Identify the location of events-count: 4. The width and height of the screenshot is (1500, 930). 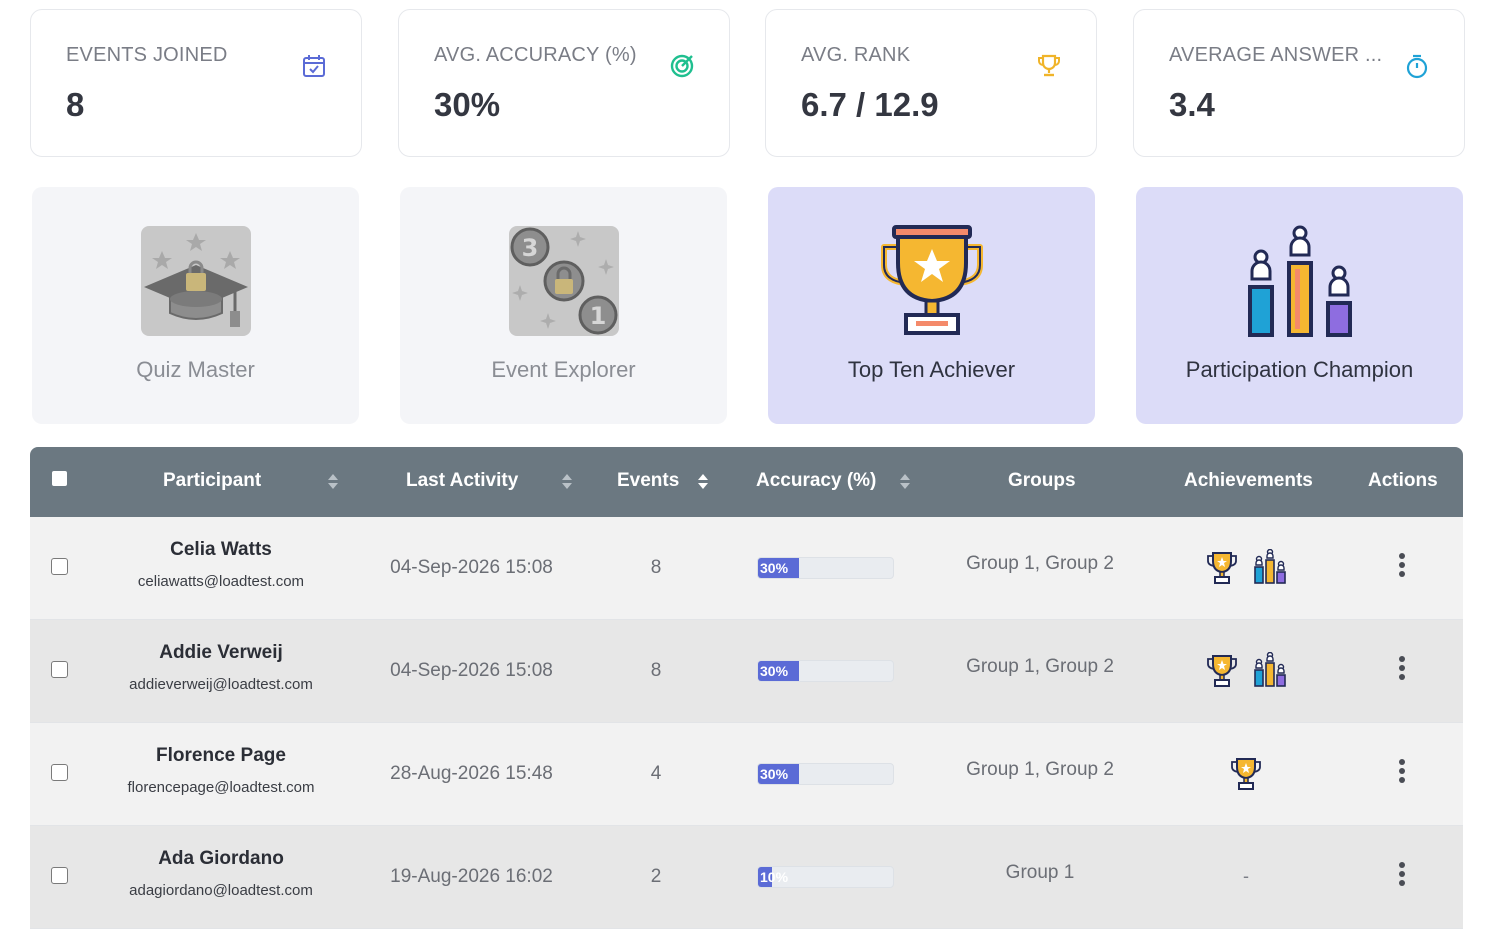
(656, 773).